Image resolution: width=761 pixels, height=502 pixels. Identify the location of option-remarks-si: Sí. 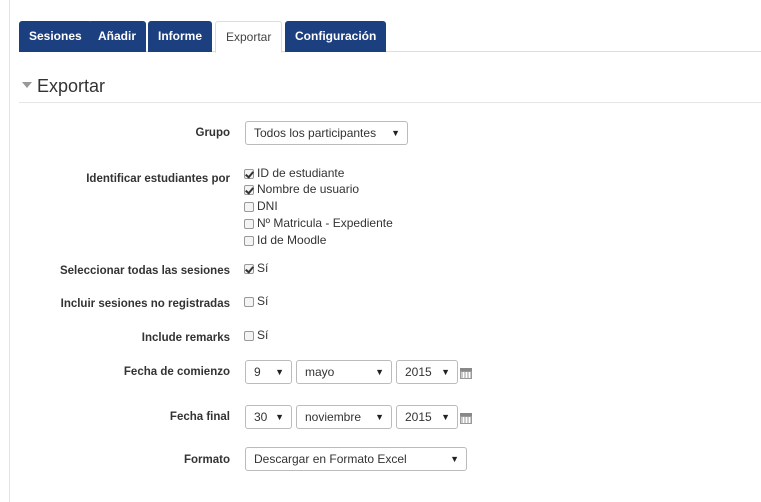
(256, 335).